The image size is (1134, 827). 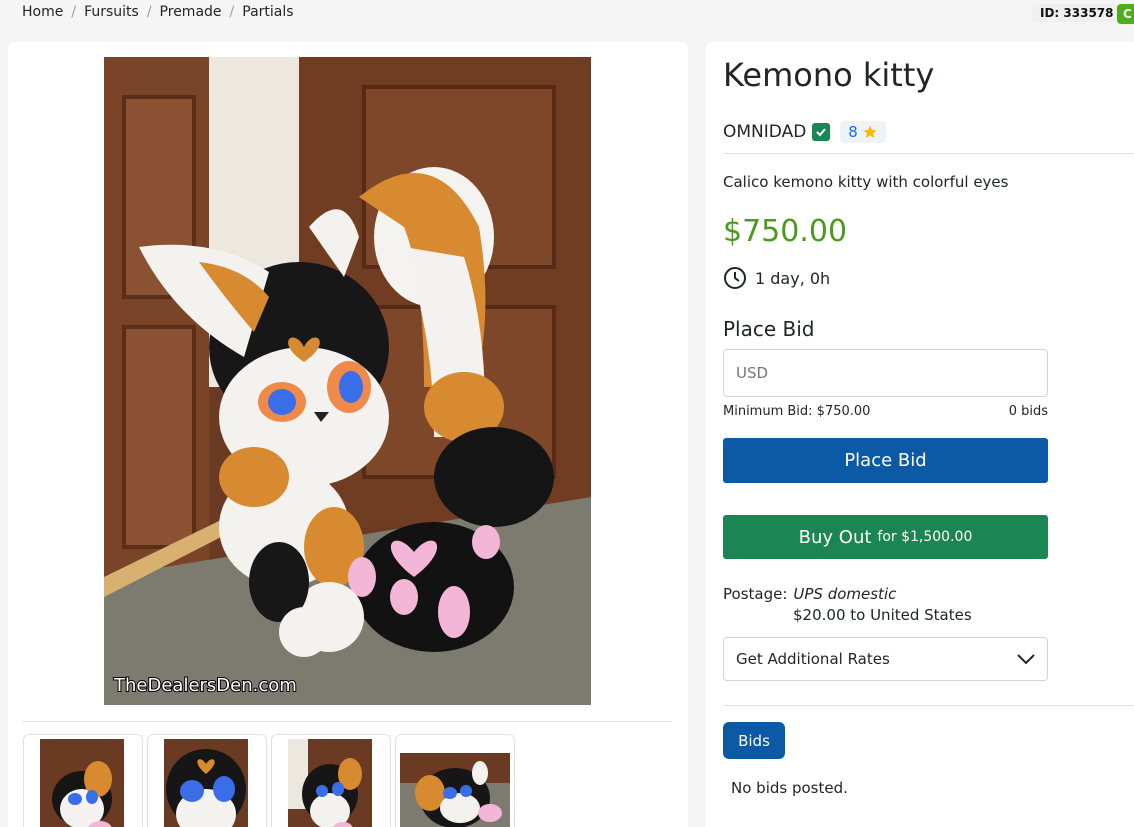 What do you see at coordinates (789, 788) in the screenshot?
I see `no-bids-message: No bids posted.` at bounding box center [789, 788].